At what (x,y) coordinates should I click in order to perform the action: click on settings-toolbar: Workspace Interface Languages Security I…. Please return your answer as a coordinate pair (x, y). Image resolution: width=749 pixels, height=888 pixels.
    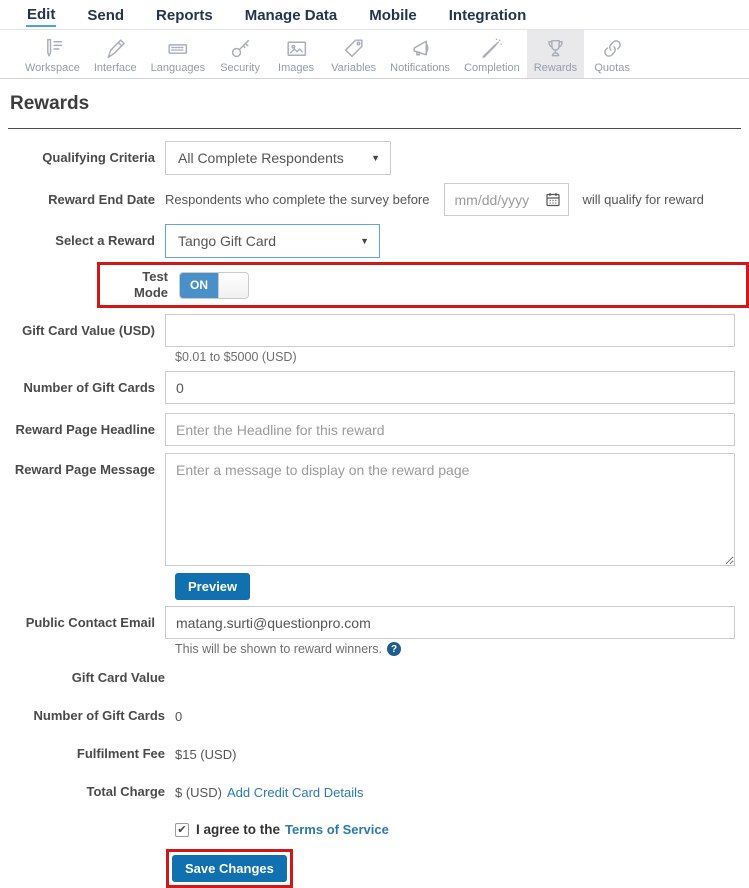
    Looking at the image, I should click on (374, 54).